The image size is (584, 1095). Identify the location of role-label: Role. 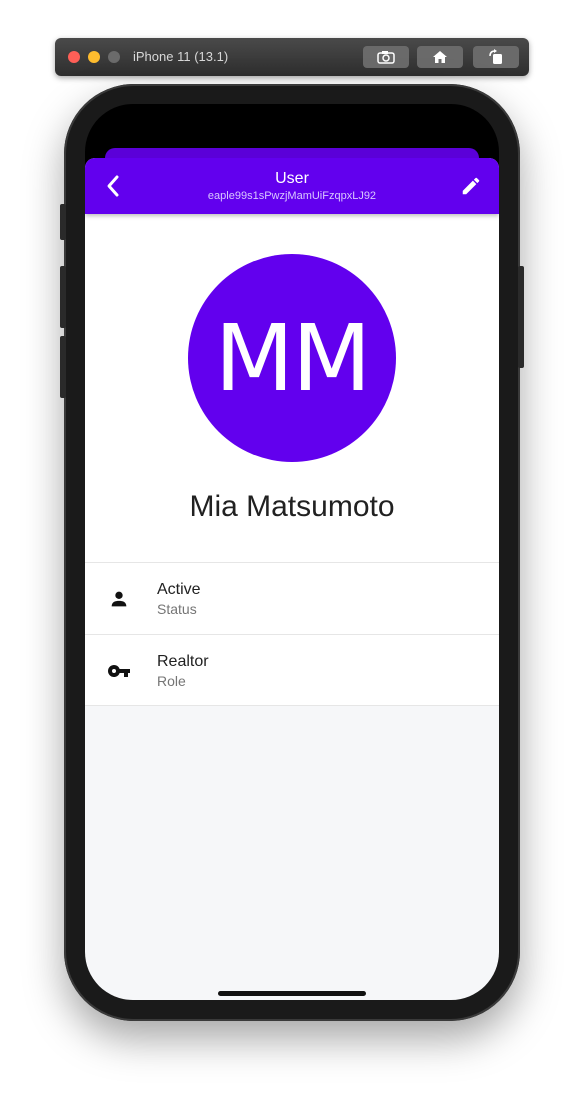
(171, 681).